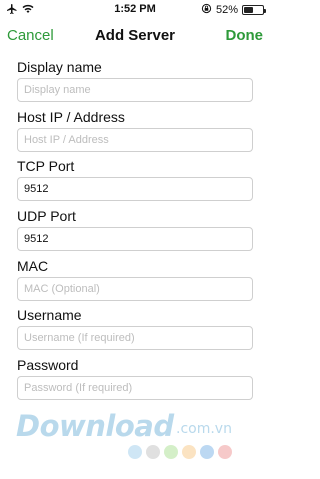  What do you see at coordinates (135, 288) in the screenshot?
I see `mac-input` at bounding box center [135, 288].